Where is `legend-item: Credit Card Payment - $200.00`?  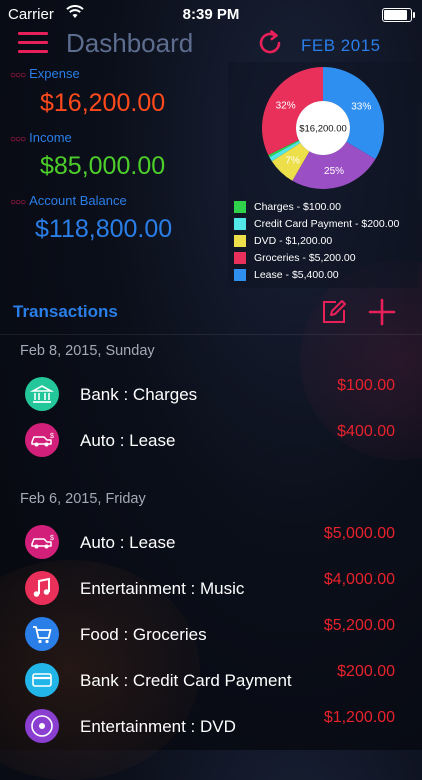 legend-item: Credit Card Payment - $200.00 is located at coordinates (316, 223).